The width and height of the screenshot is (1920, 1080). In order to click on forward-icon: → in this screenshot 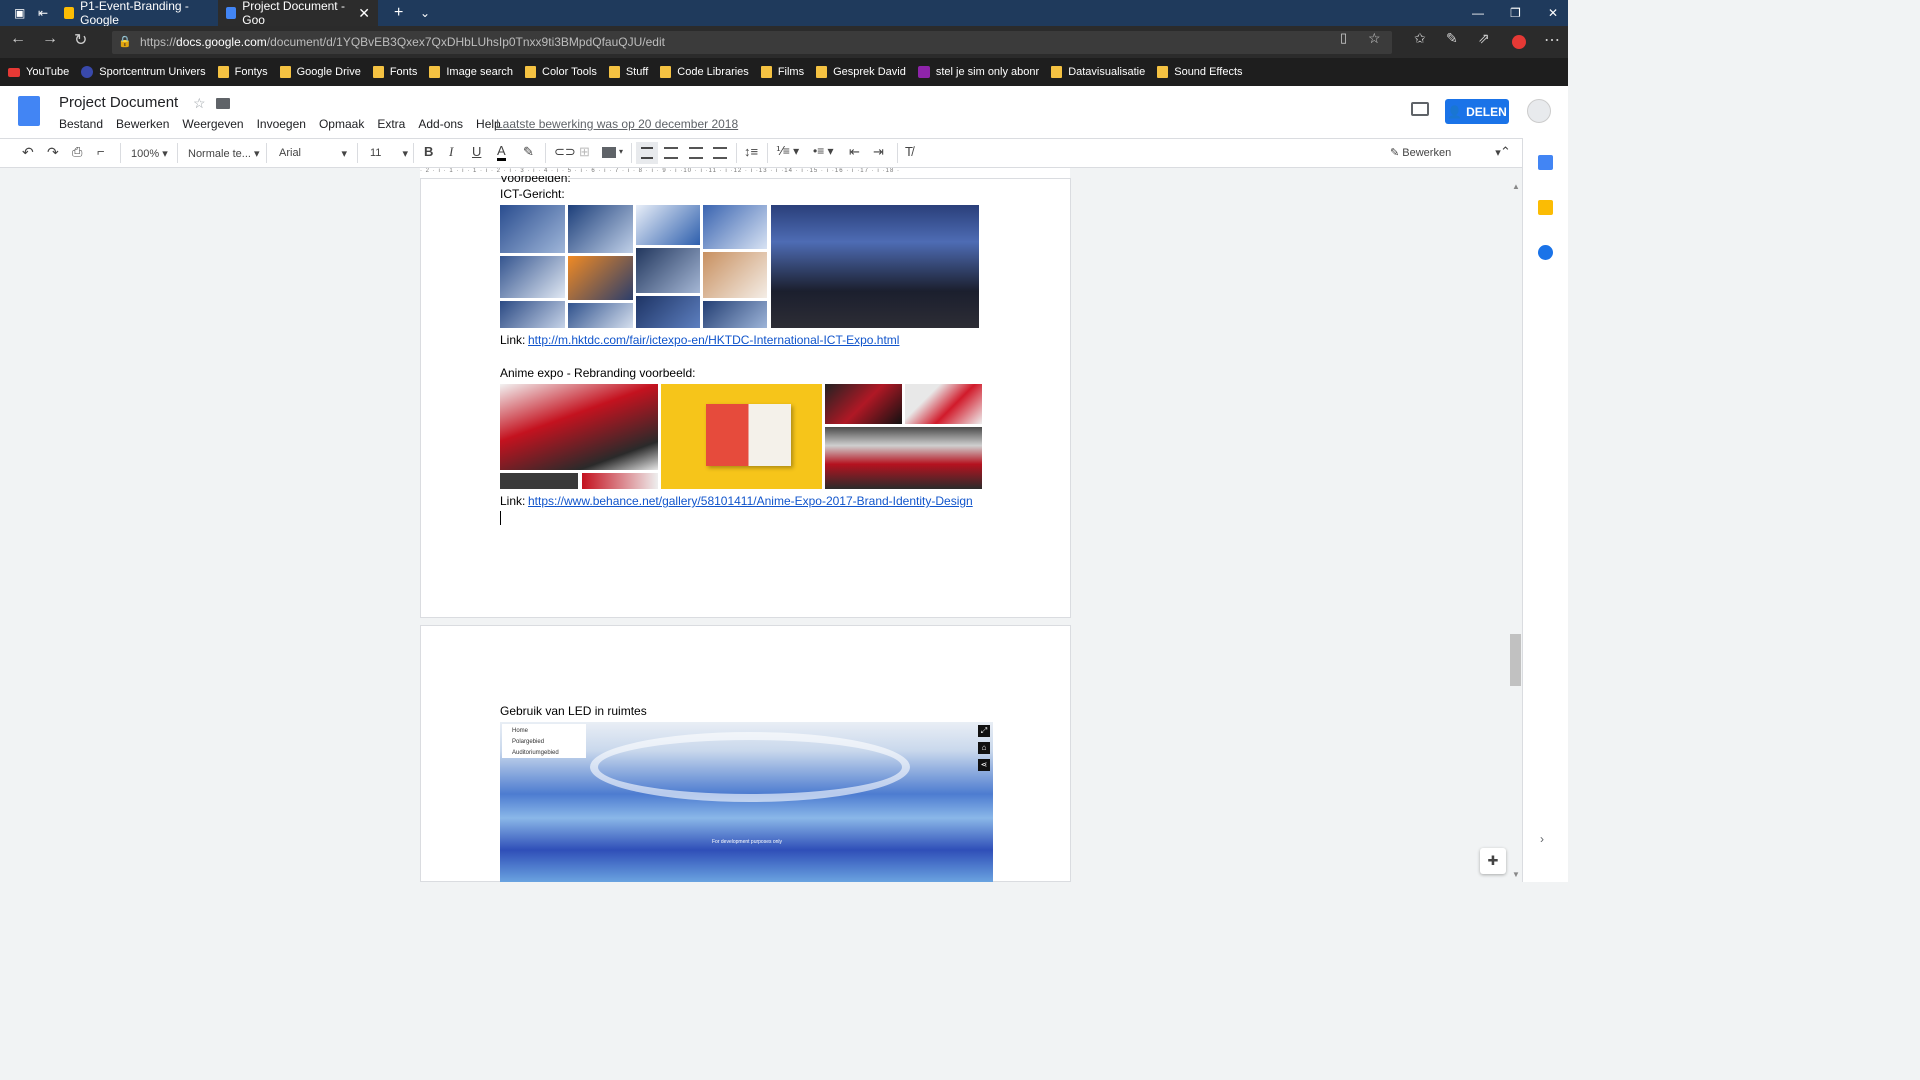, I will do `click(50, 39)`.